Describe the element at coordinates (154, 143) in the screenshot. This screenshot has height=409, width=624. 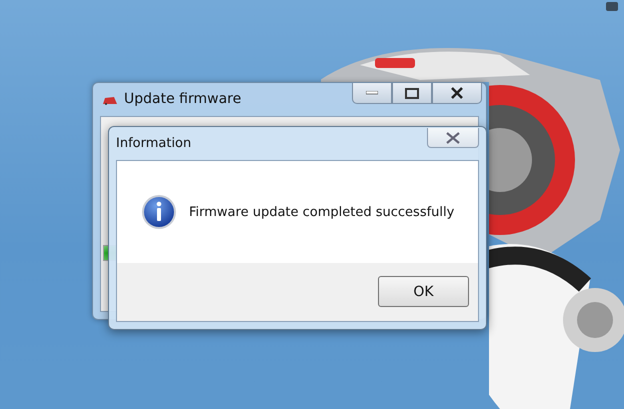
I see `dialog-title: Information` at that location.